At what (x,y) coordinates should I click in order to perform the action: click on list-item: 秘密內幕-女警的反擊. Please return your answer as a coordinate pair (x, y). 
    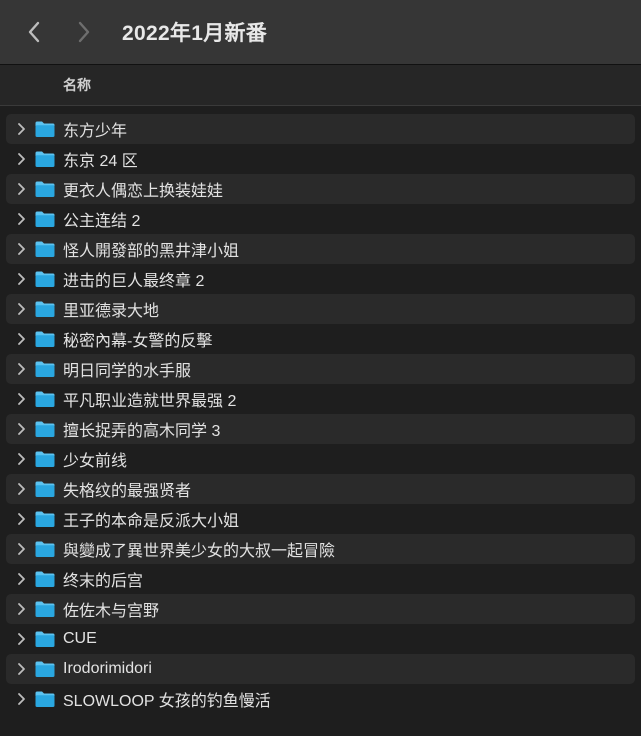
    Looking at the image, I should click on (320, 339).